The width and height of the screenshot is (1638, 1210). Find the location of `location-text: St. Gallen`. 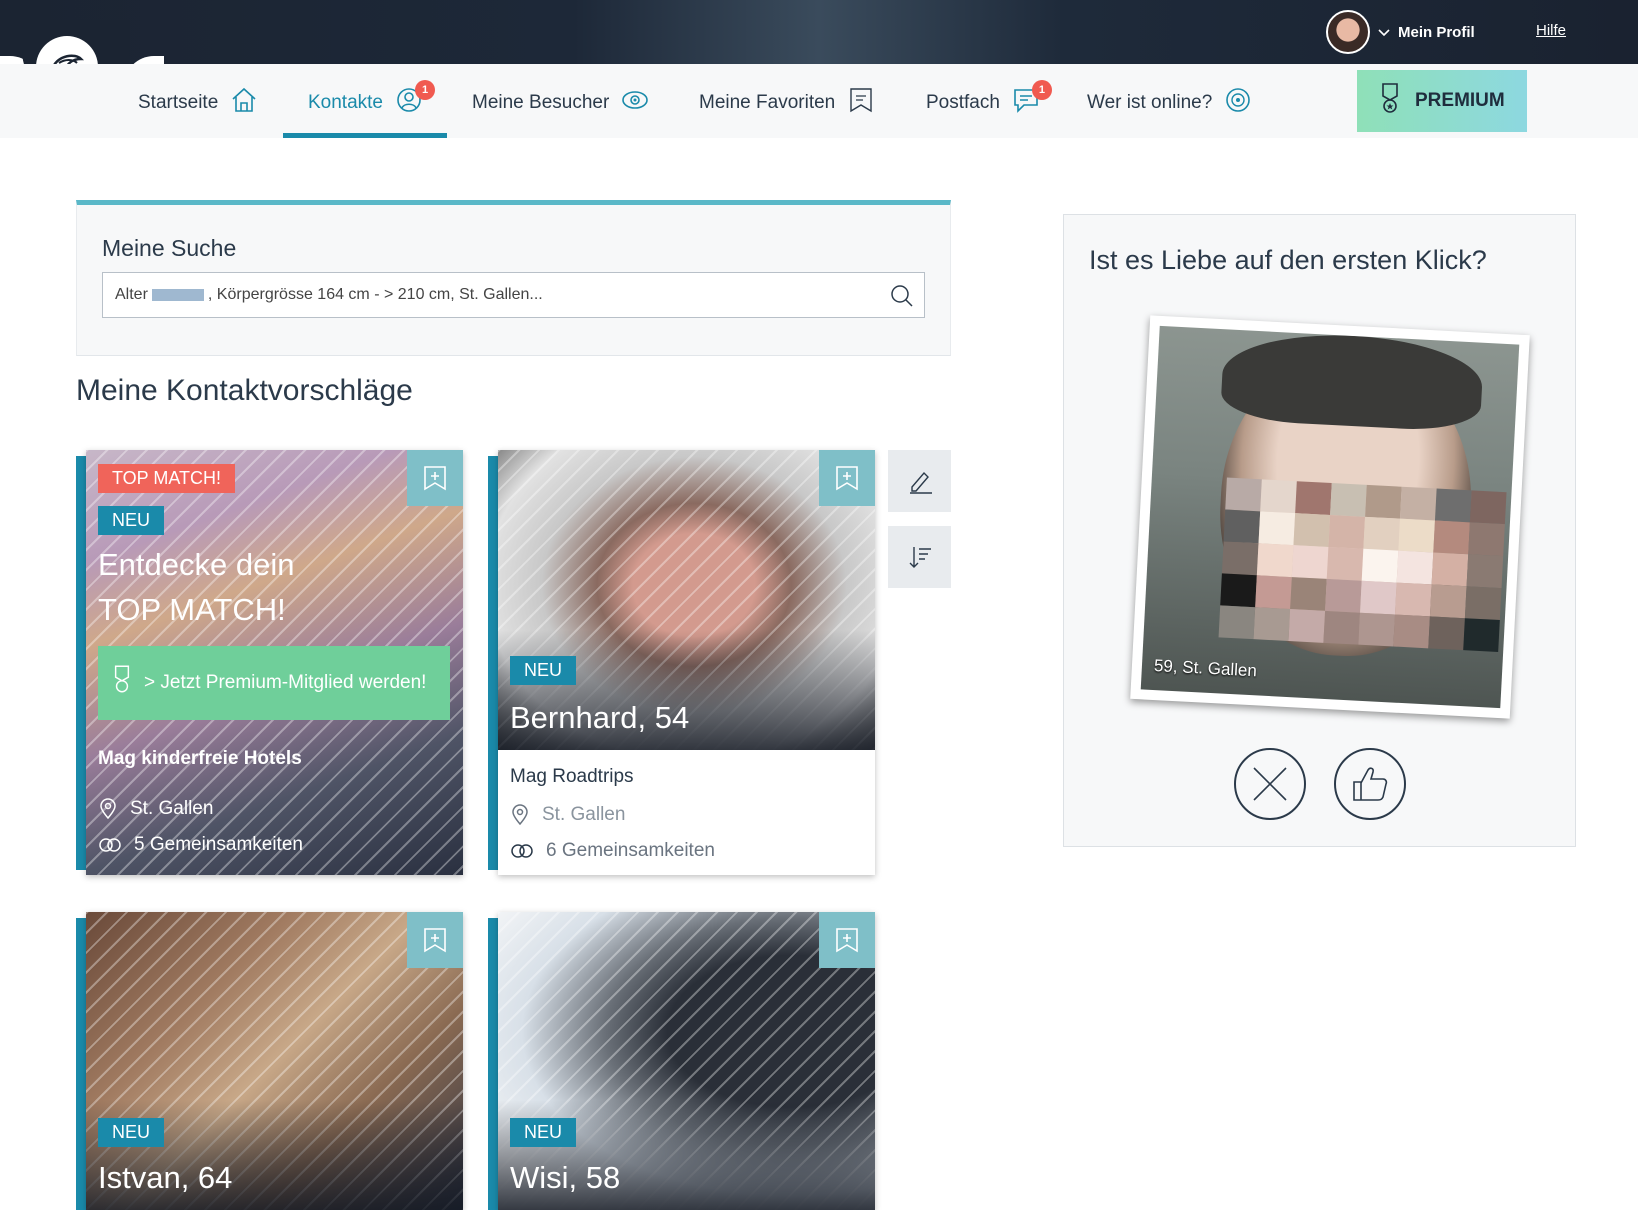

location-text: St. Gallen is located at coordinates (584, 814).